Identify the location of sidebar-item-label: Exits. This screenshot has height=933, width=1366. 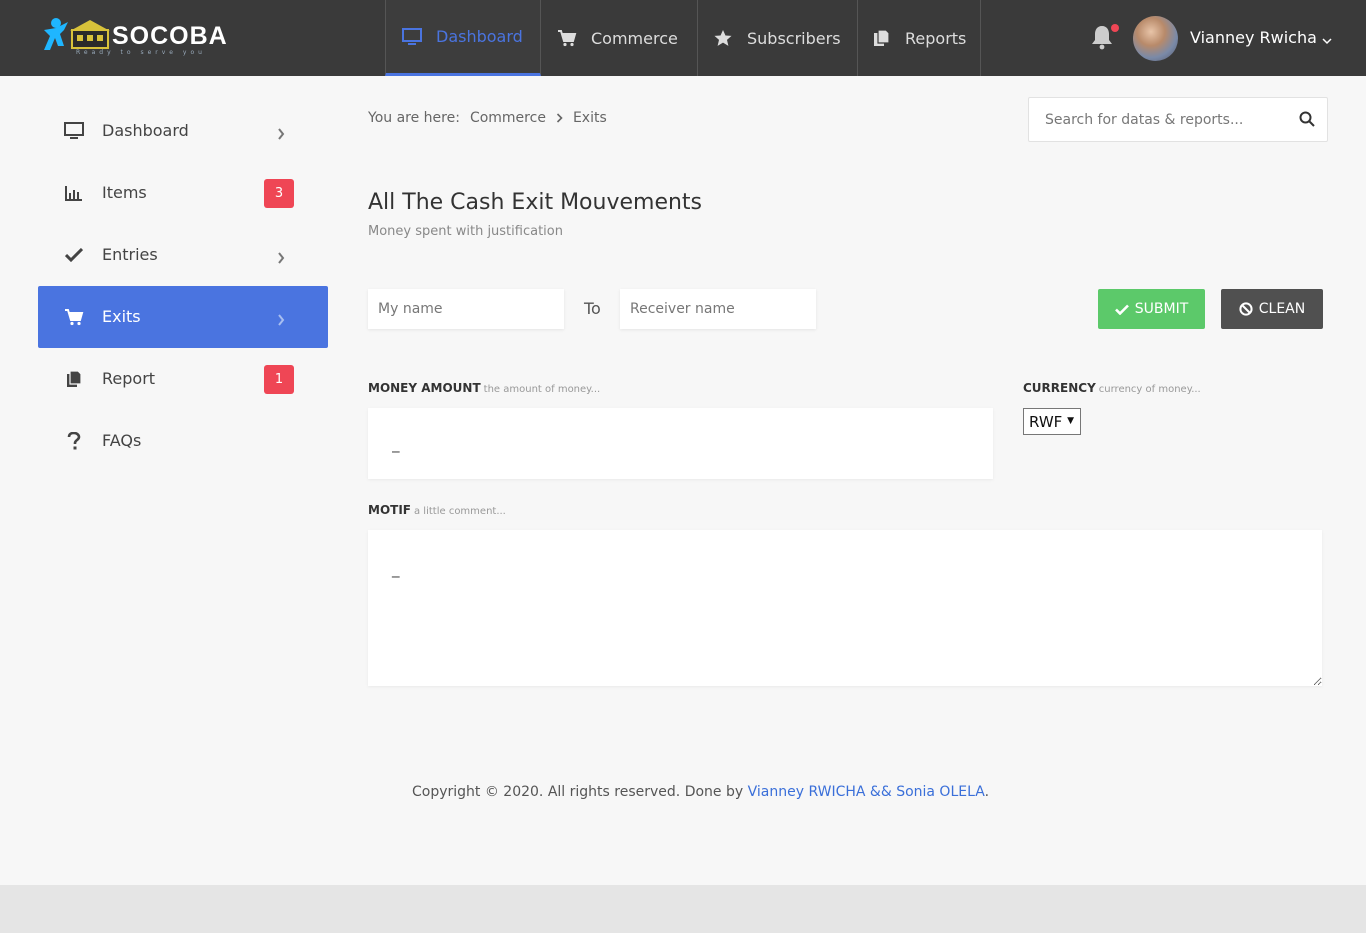
(121, 316).